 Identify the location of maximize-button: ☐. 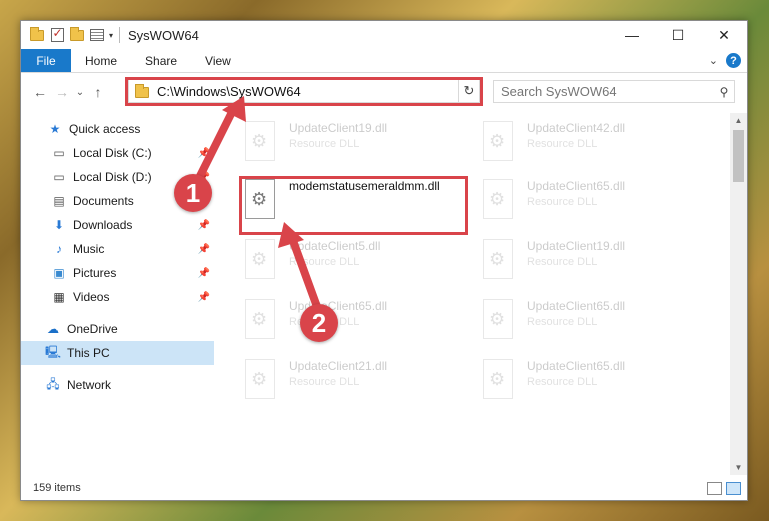
(678, 35).